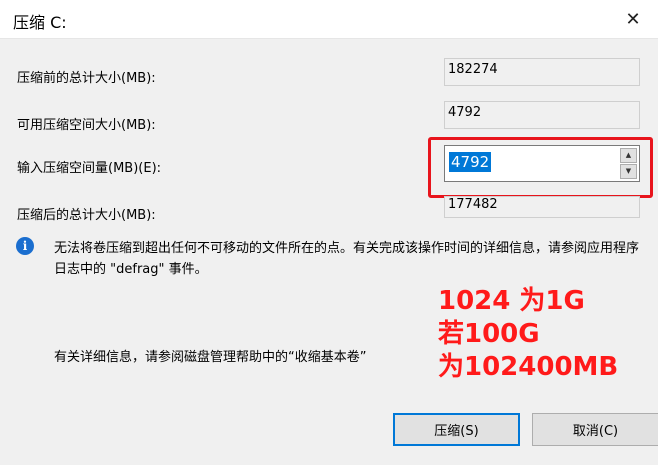 Image resolution: width=658 pixels, height=465 pixels. Describe the element at coordinates (86, 78) in the screenshot. I see `total-before-label: 压缩前的总计大小(MB):` at that location.